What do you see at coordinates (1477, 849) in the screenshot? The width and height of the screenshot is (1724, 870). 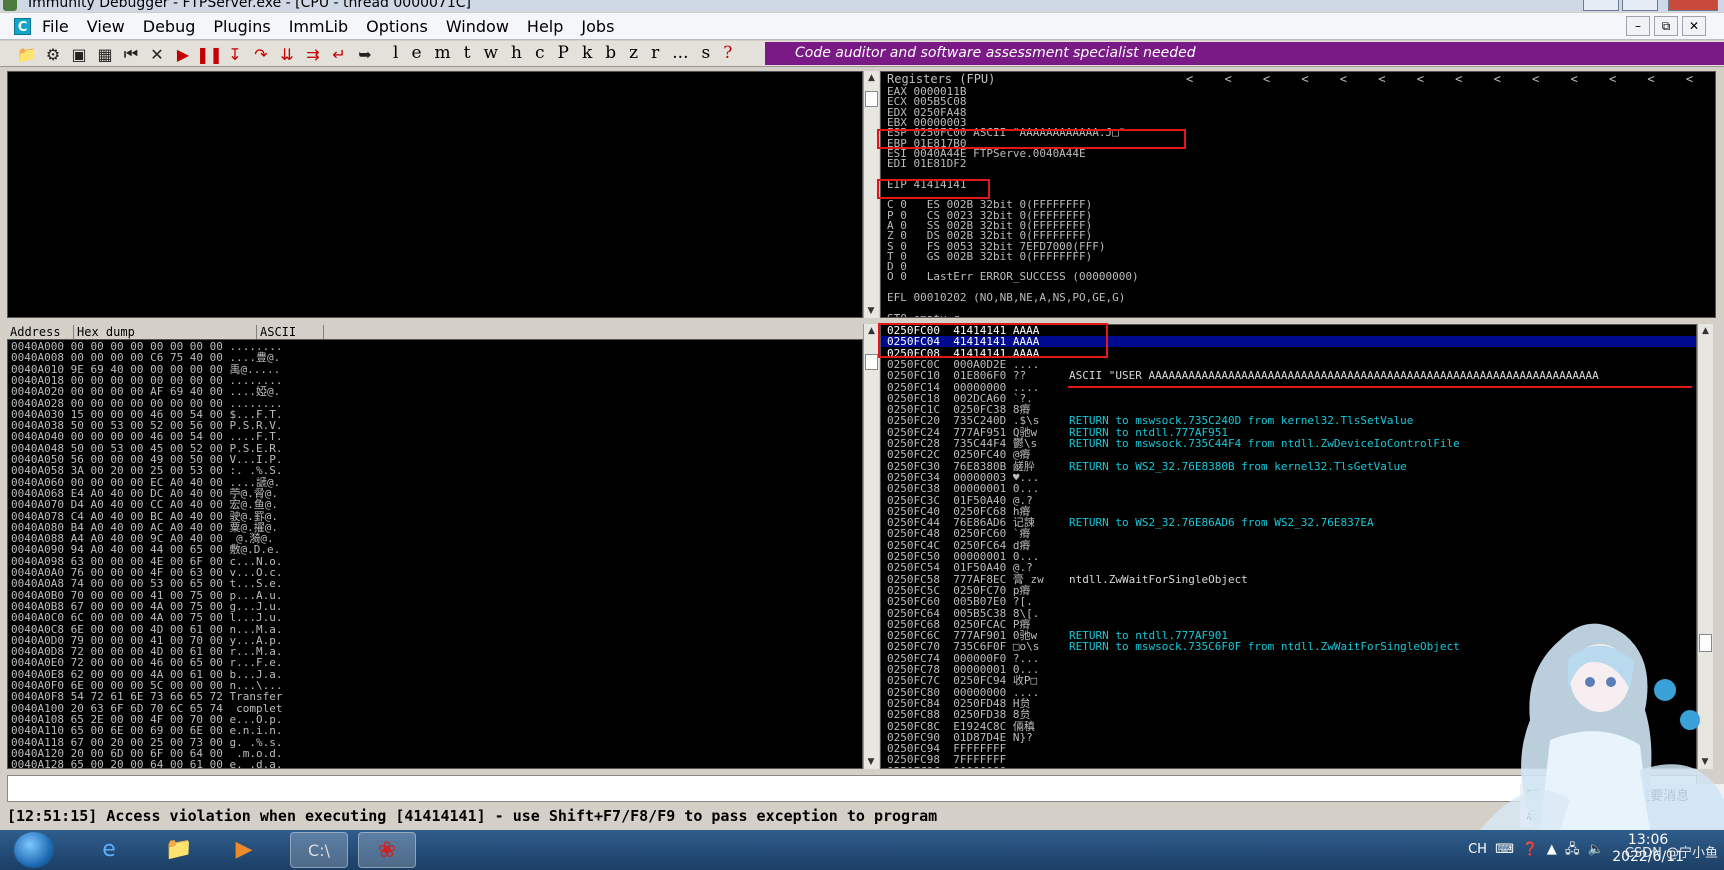 I see `input-language: CH` at bounding box center [1477, 849].